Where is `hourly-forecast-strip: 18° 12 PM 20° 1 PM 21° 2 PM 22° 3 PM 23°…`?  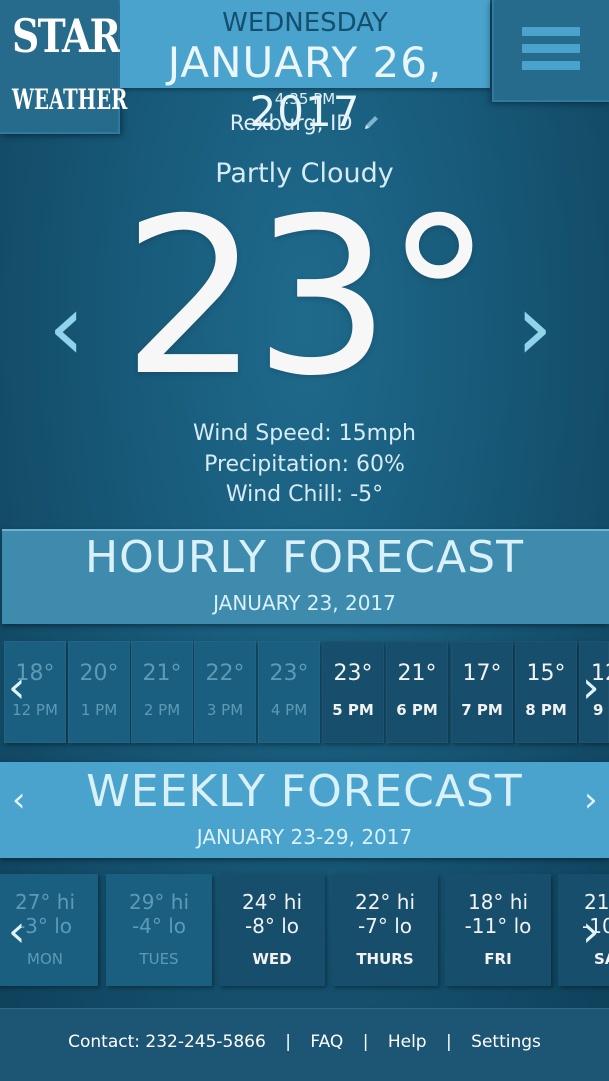
hourly-forecast-strip: 18° 12 PM 20° 1 PM 21° 2 PM 22° 3 PM 23°… is located at coordinates (304, 692).